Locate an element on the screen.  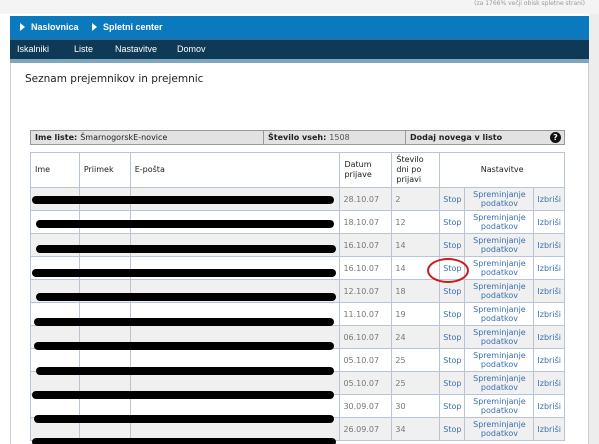
cell-date: 06.10.07 is located at coordinates (366, 337).